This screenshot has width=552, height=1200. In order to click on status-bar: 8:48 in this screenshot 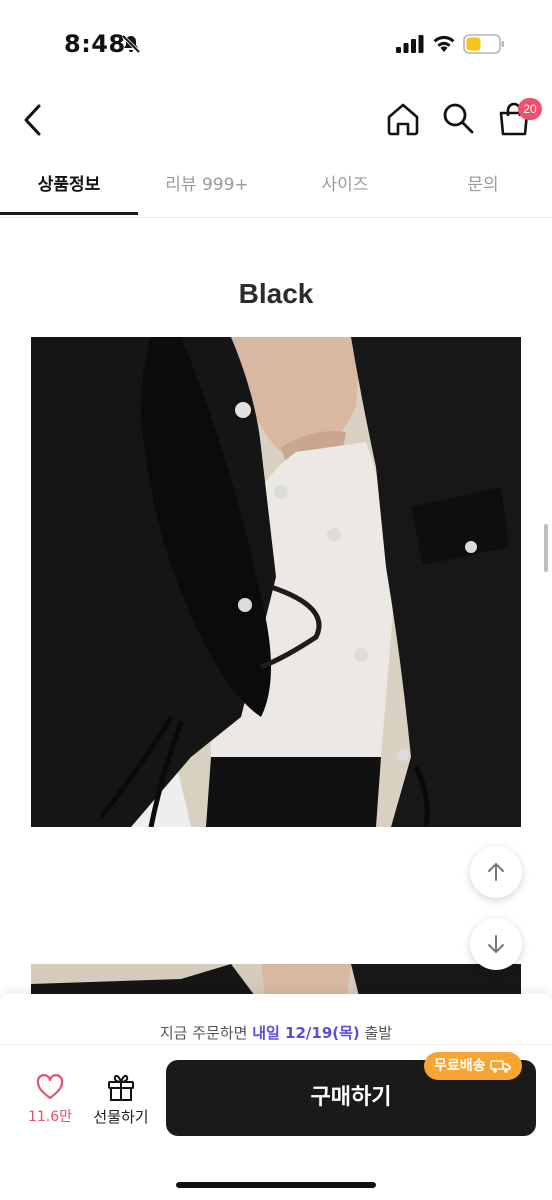, I will do `click(276, 44)`.